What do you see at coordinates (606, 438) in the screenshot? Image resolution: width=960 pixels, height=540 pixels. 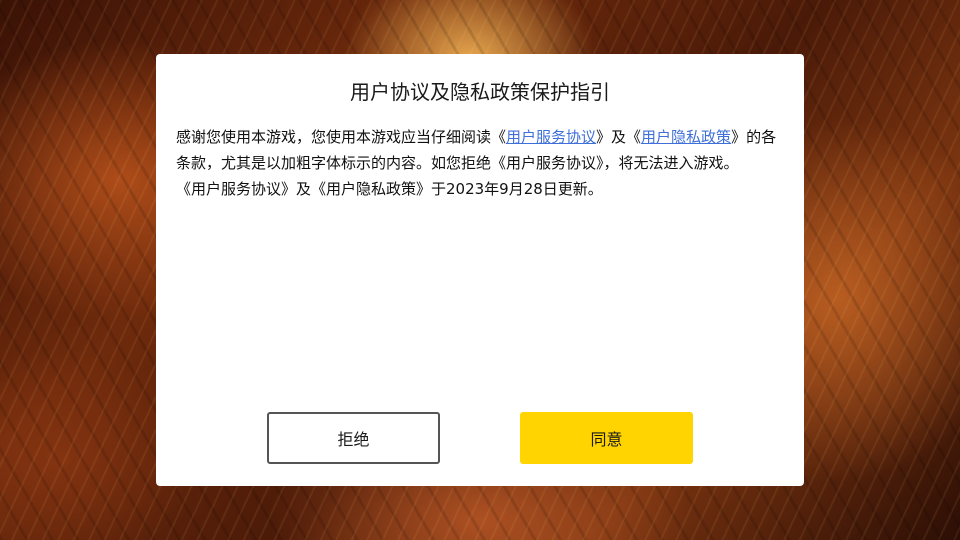 I see `agree-button: 同意` at bounding box center [606, 438].